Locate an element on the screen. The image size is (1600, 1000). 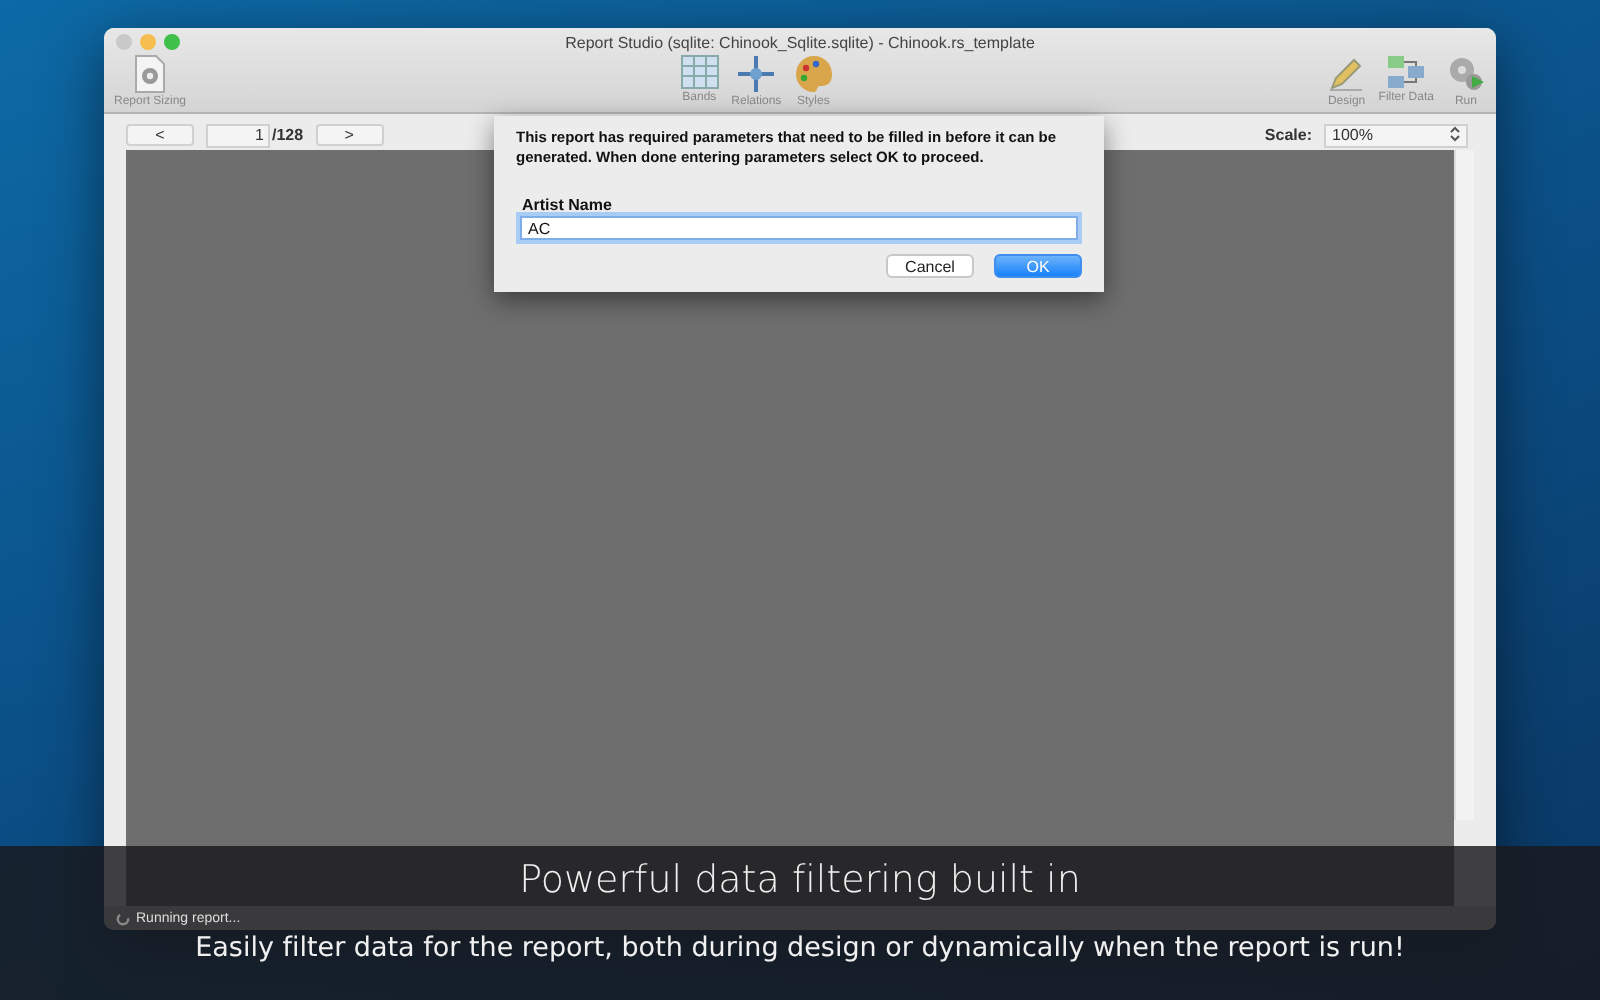
page-field: 1 is located at coordinates (238, 135).